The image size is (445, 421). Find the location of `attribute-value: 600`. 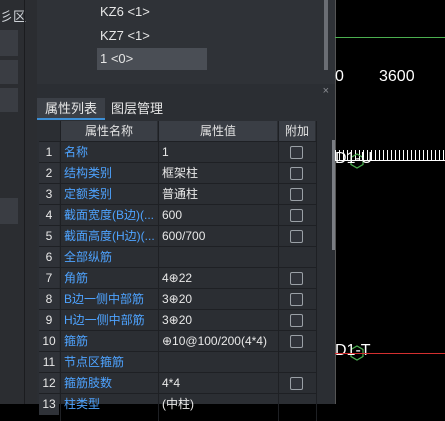

attribute-value: 600 is located at coordinates (218, 215).